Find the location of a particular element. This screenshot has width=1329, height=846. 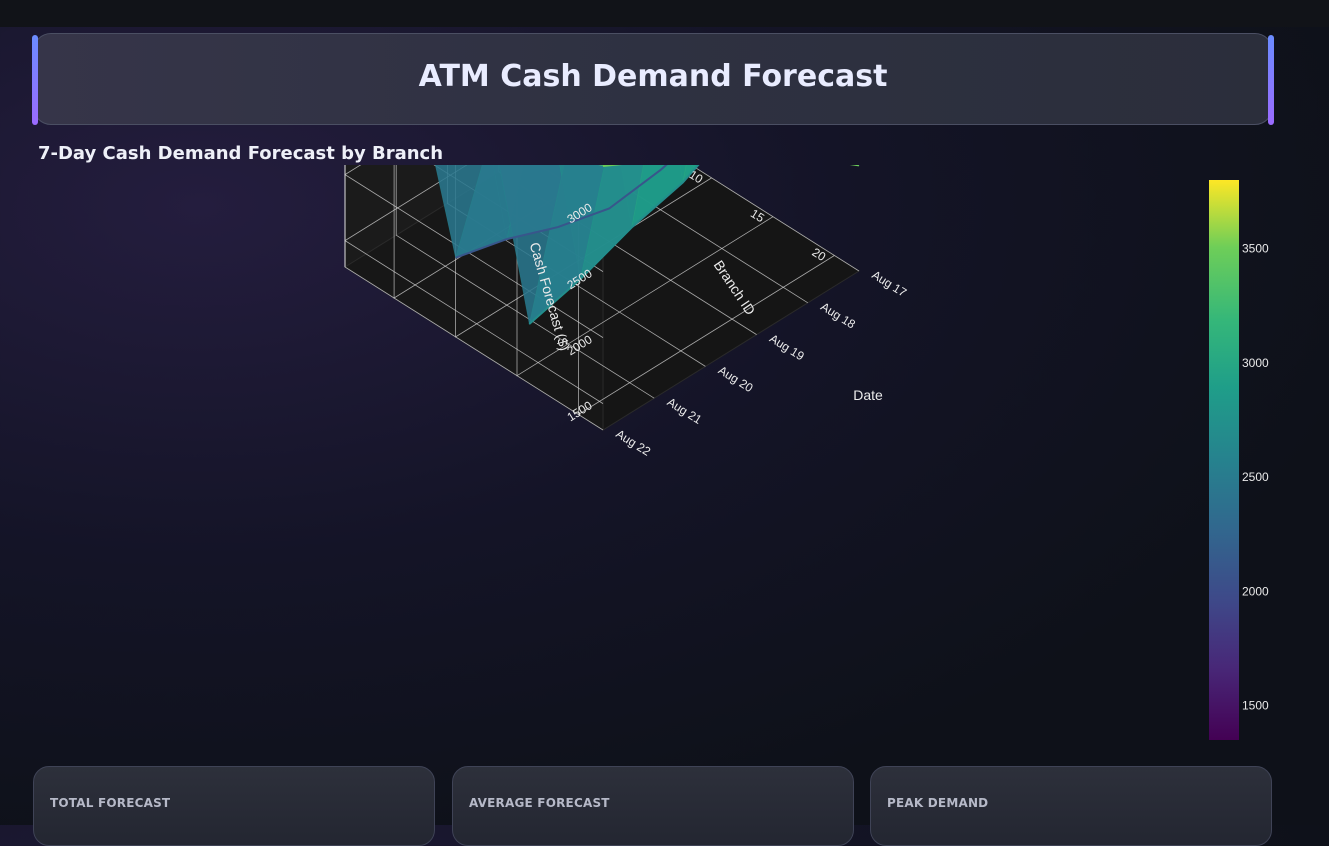

chart-title: 7-Day Cash Demand Forecast by Branch is located at coordinates (240, 152).